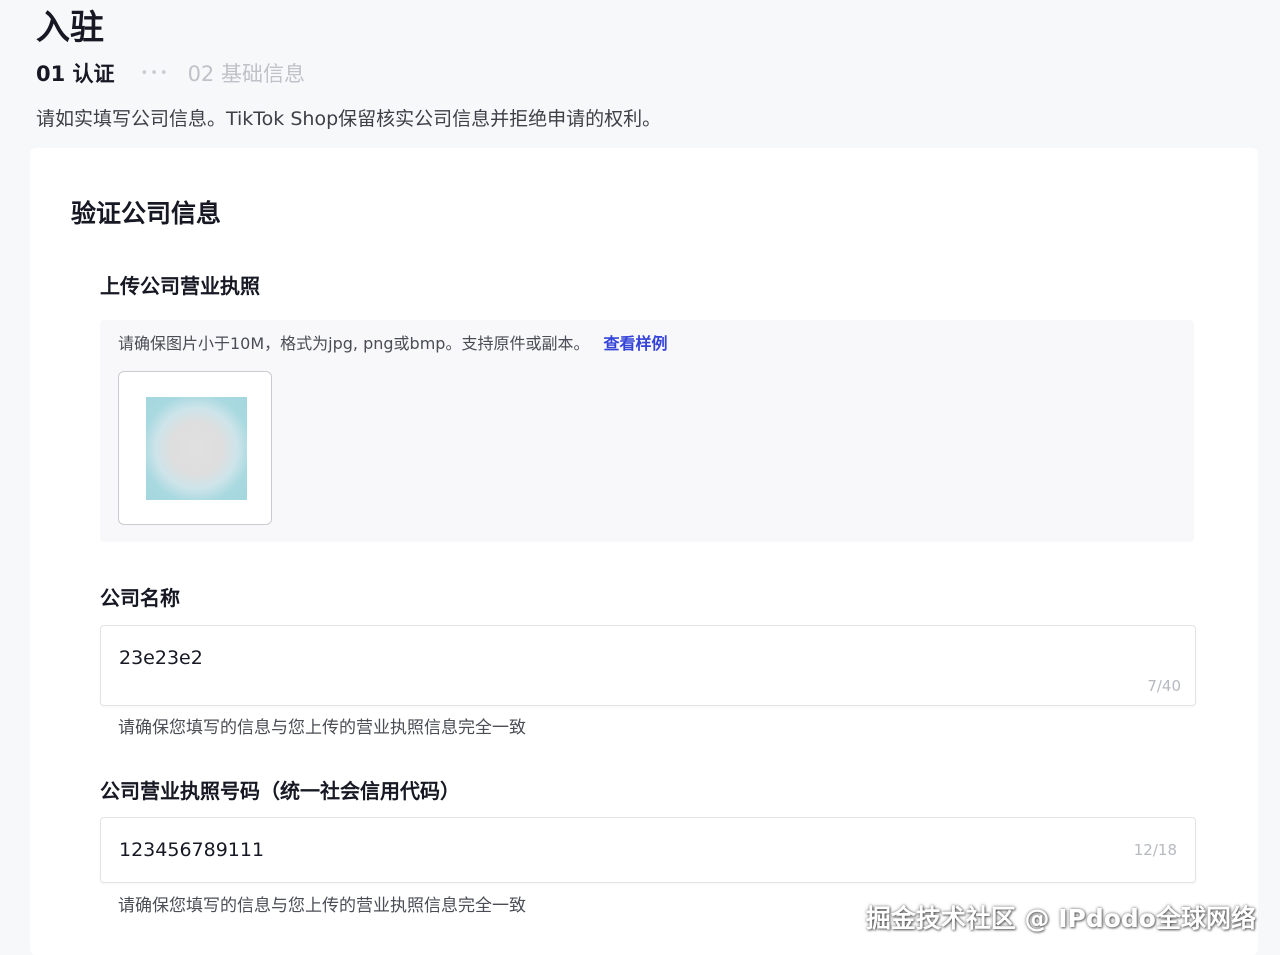 This screenshot has height=955, width=1280. I want to click on license-number-char-counter: 12/18, so click(1155, 850).